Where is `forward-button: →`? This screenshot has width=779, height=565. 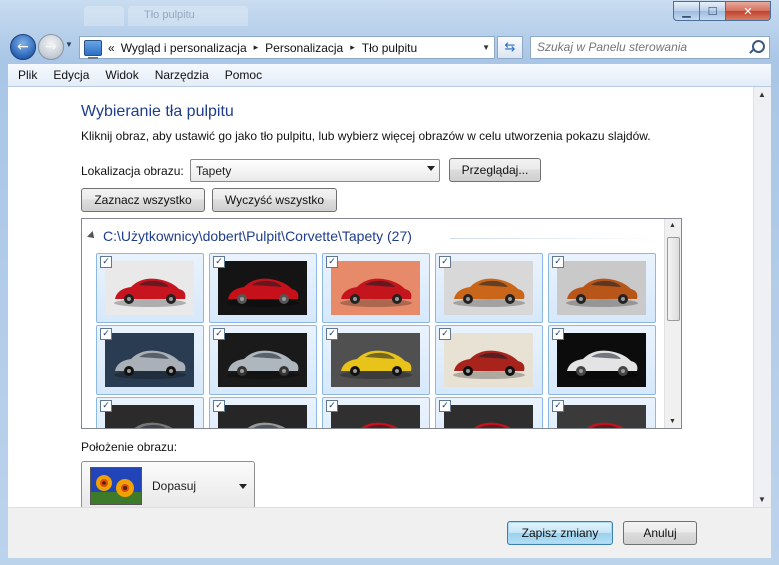
forward-button: → is located at coordinates (51, 47).